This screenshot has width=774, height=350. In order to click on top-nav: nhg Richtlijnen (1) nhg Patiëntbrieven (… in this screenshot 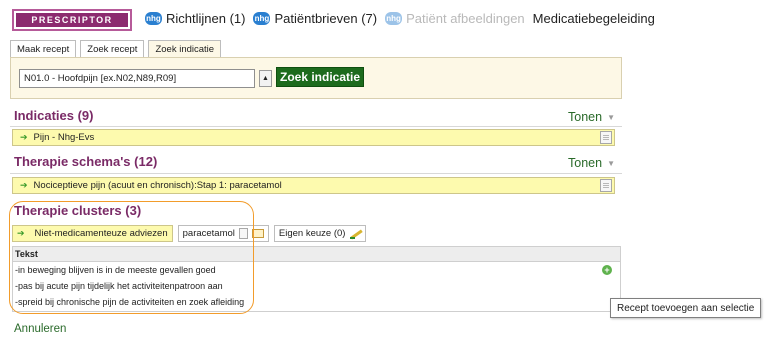, I will do `click(404, 18)`.